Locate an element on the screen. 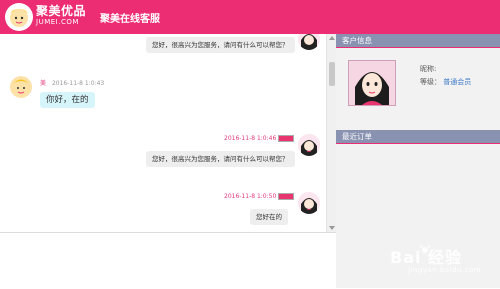  customer-profile-image is located at coordinates (372, 83).